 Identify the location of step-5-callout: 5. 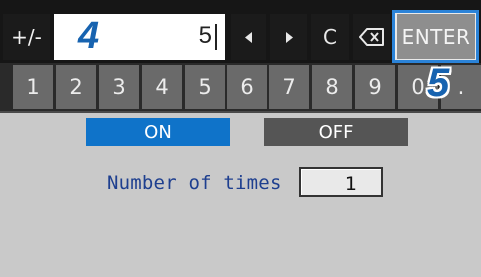
(438, 83).